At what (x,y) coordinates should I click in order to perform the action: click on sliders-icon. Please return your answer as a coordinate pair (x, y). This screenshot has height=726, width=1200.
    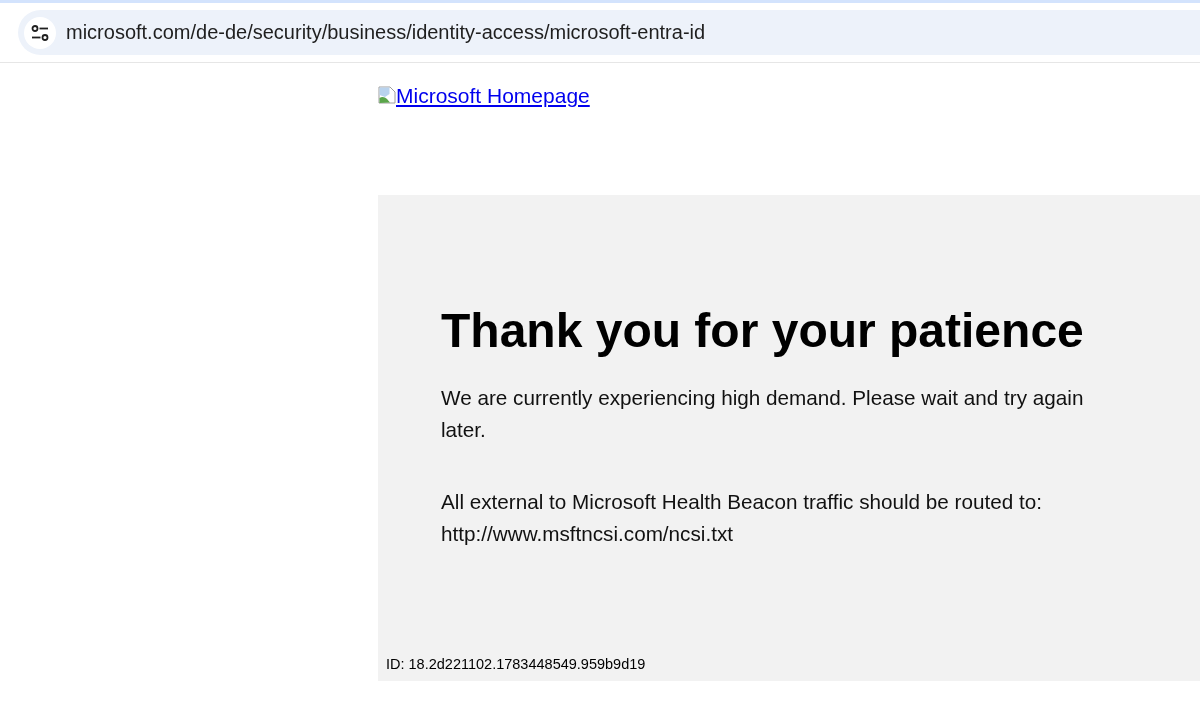
    Looking at the image, I should click on (40, 32).